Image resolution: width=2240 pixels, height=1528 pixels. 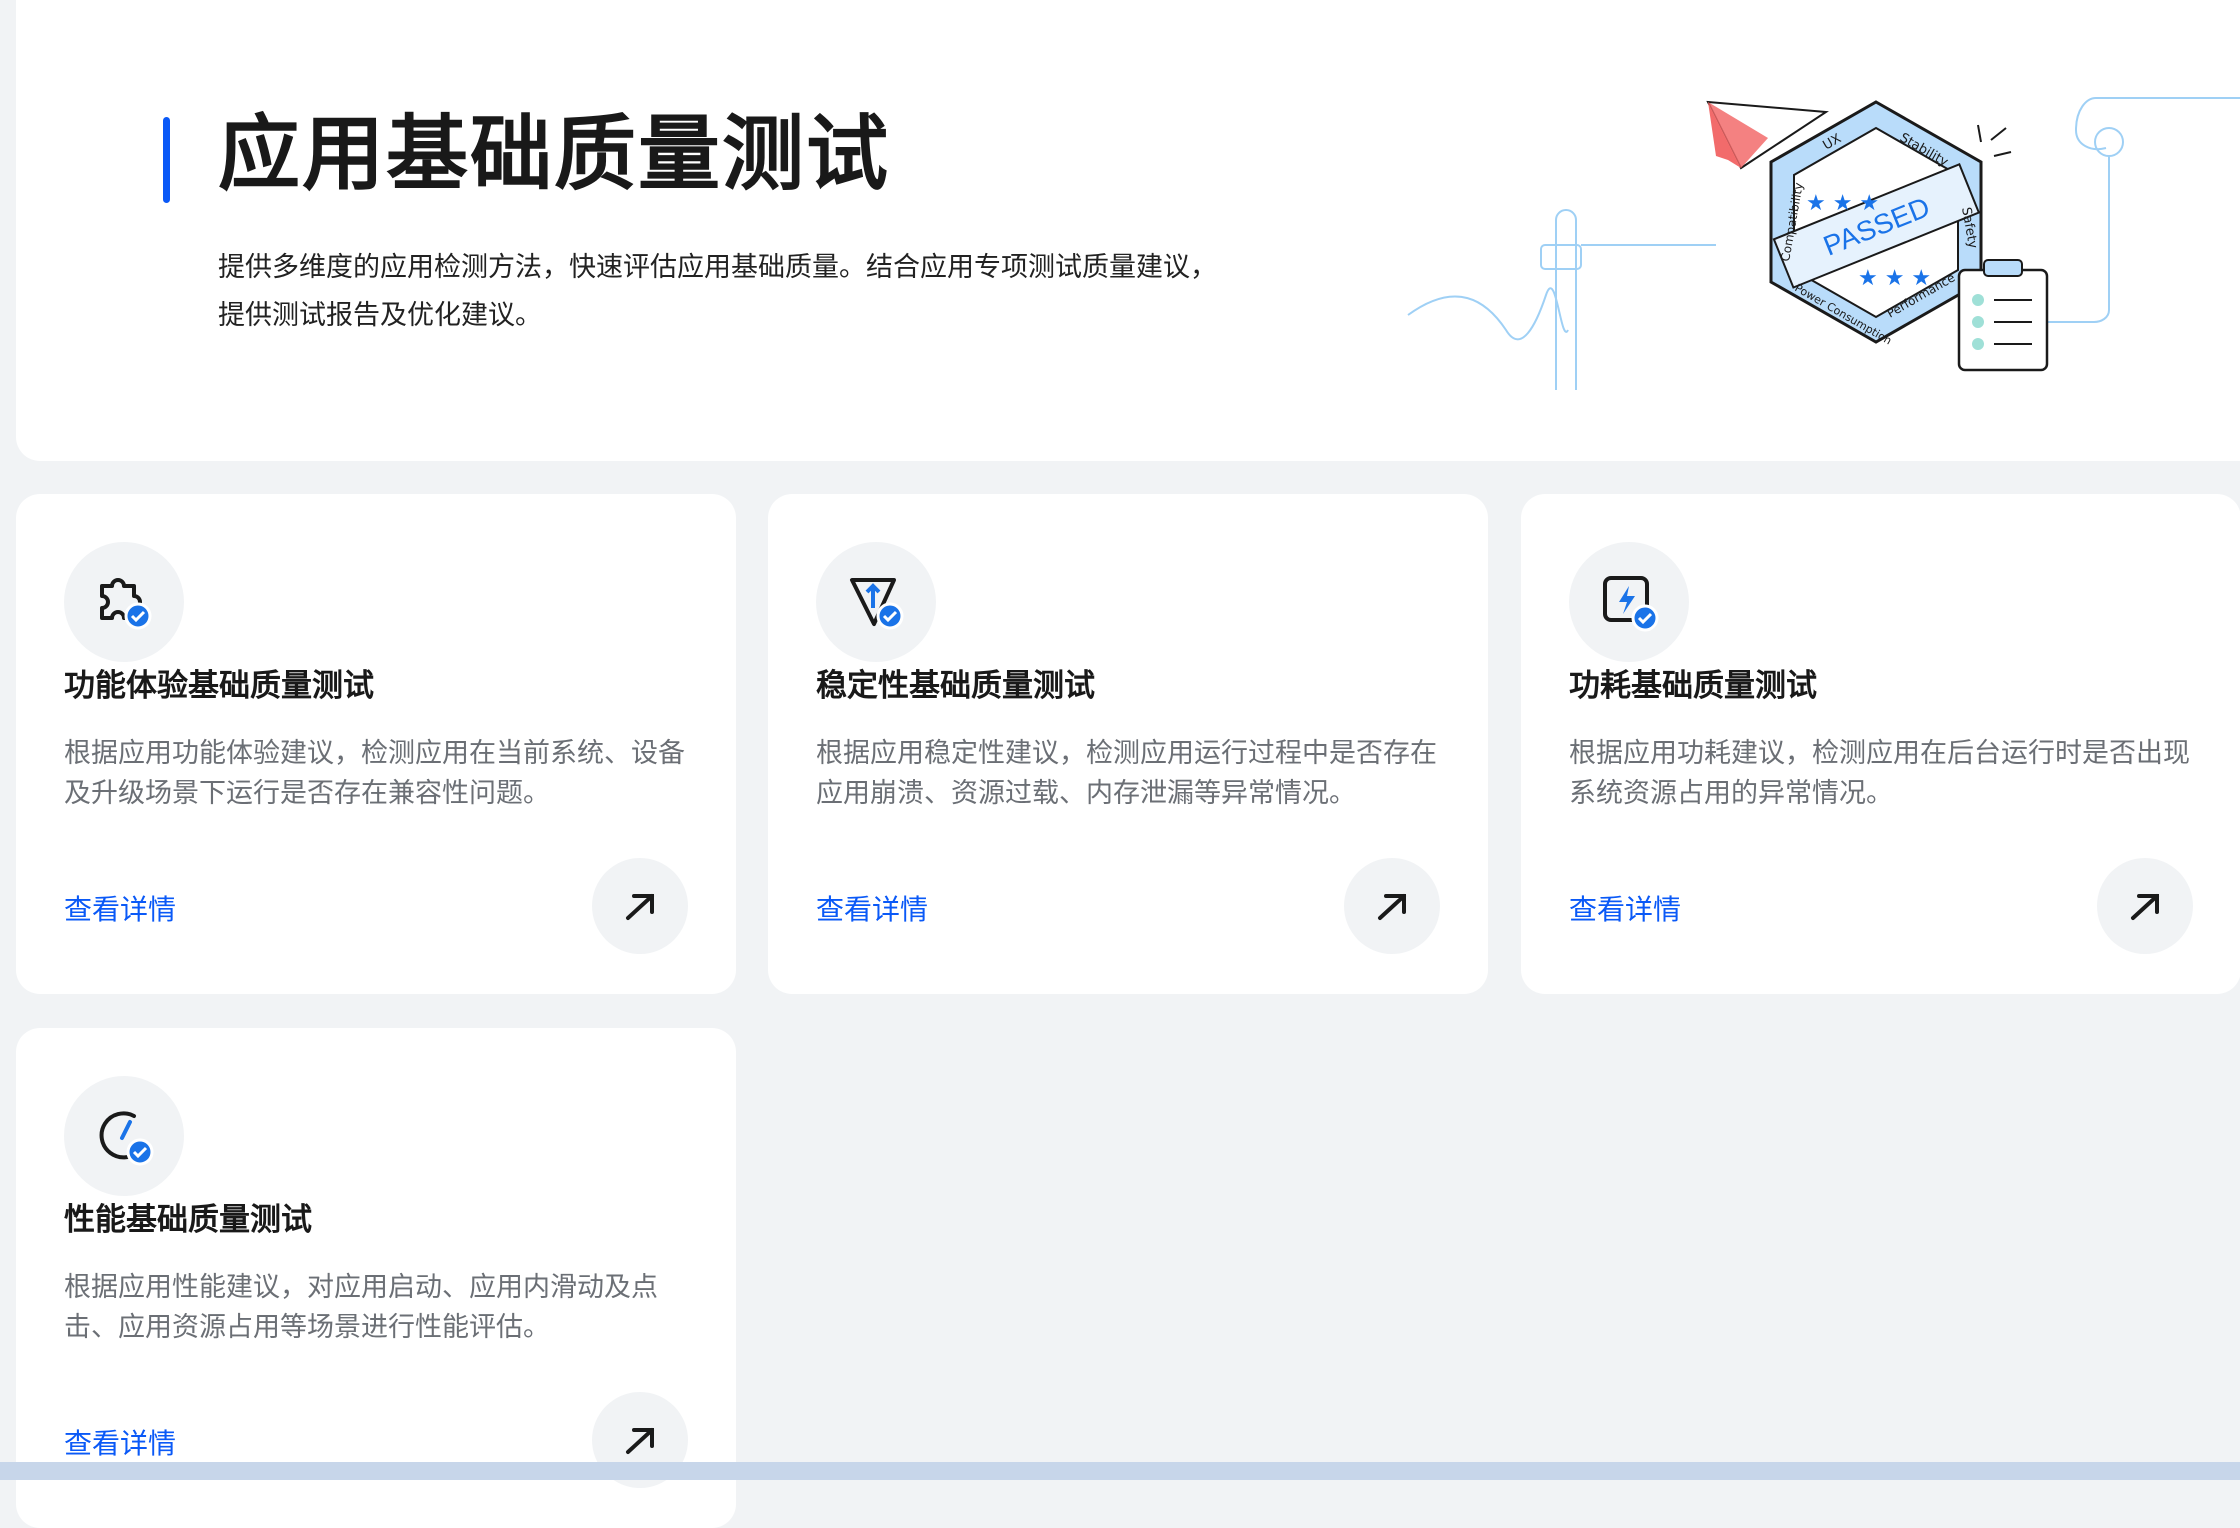 I want to click on power-bolt-check-icon, so click(x=1631, y=604).